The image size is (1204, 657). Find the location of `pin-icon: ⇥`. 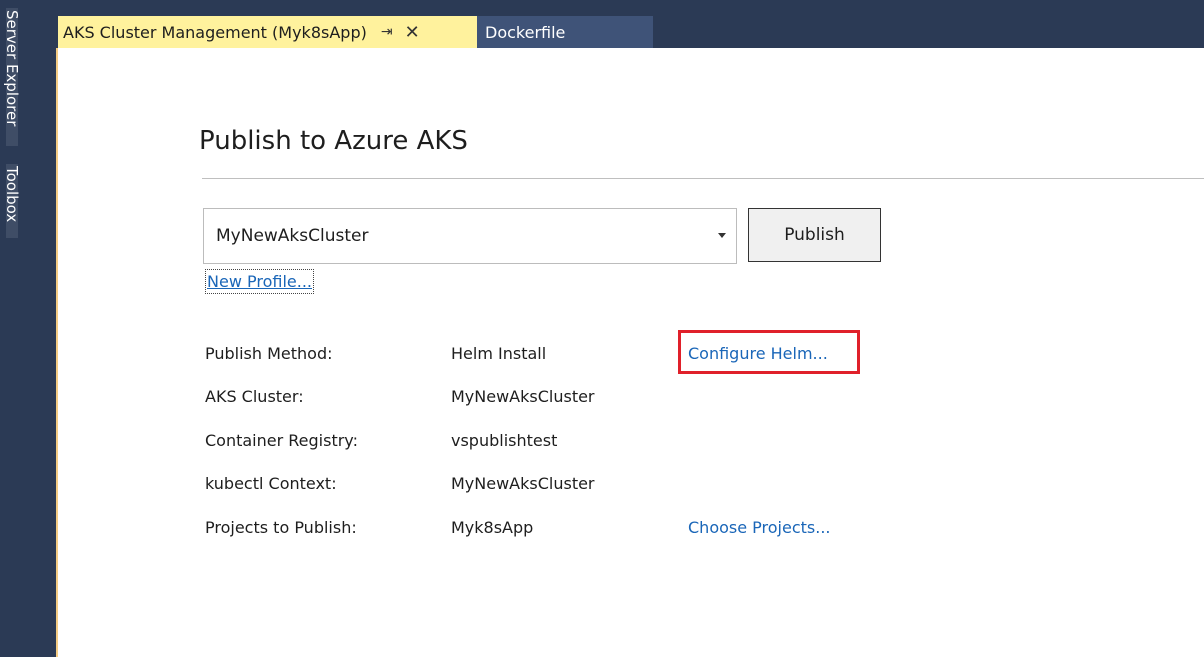

pin-icon: ⇥ is located at coordinates (387, 32).